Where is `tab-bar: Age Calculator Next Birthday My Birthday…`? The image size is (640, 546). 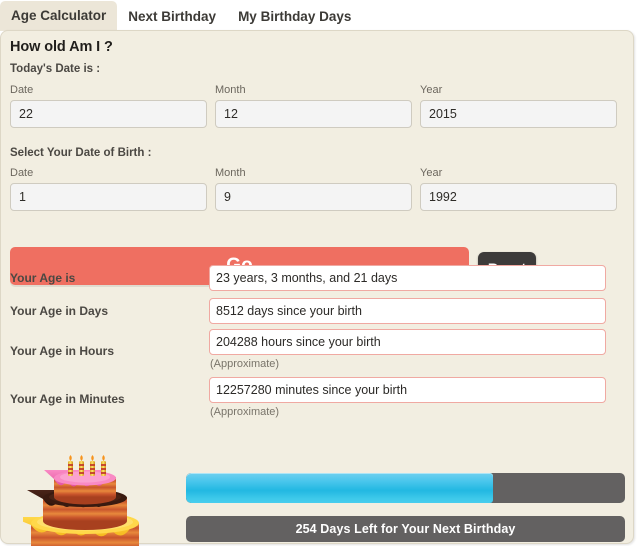 tab-bar: Age Calculator Next Birthday My Birthday… is located at coordinates (320, 15).